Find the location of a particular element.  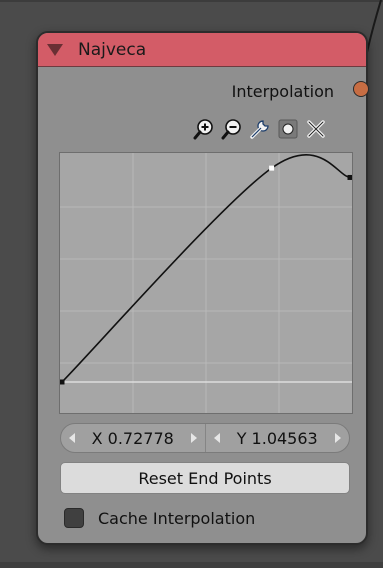

close-icon is located at coordinates (316, 129).